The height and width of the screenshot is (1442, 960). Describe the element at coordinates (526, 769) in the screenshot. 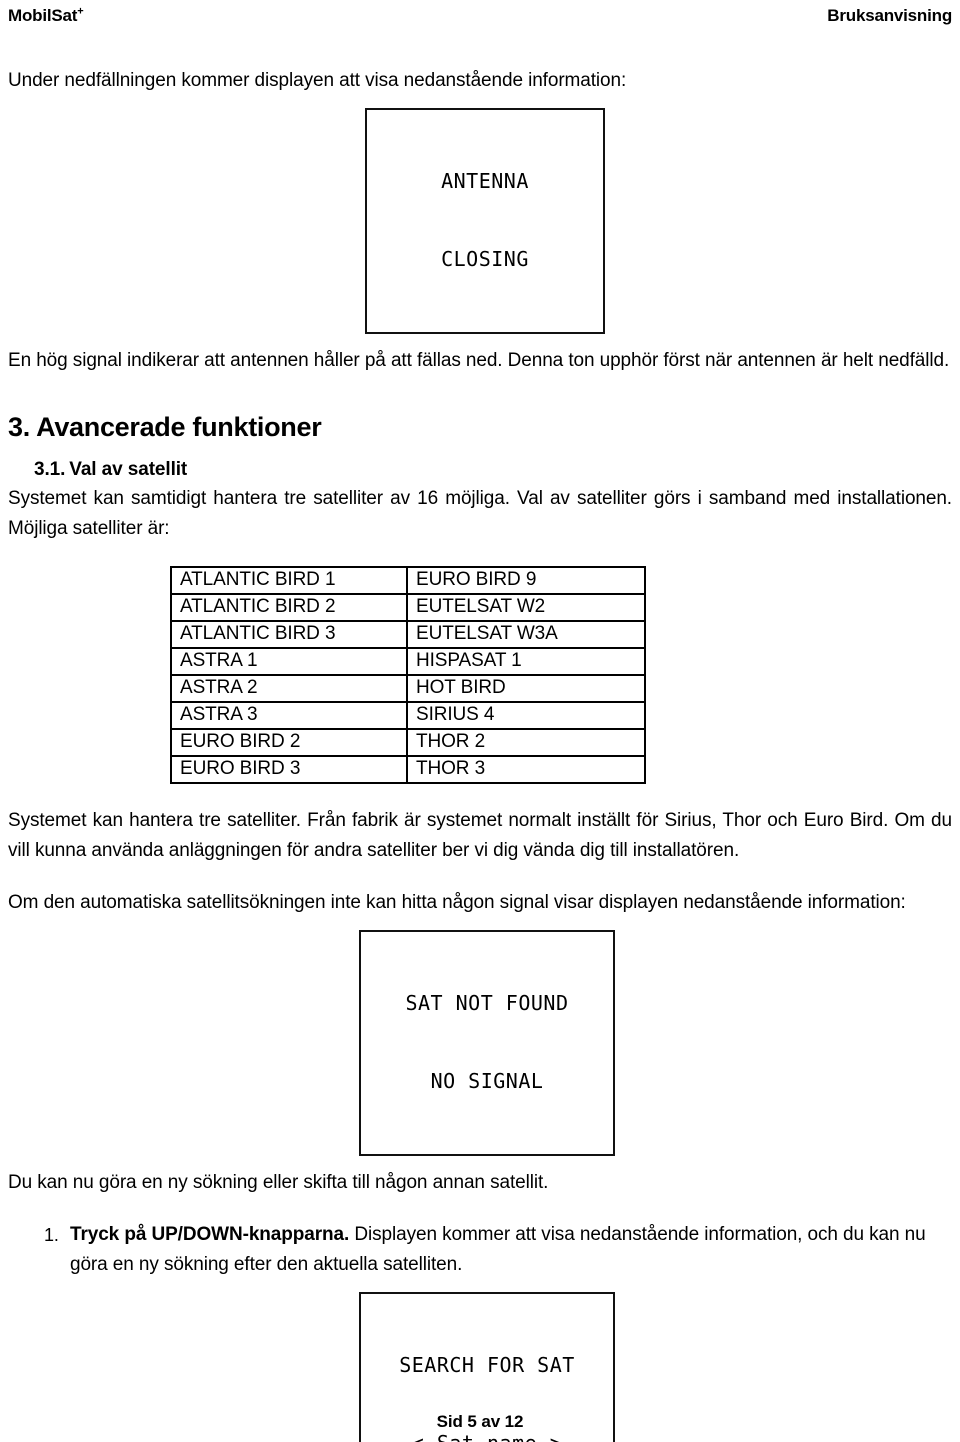

I see `satellite-name-cell: THOR 3` at that location.